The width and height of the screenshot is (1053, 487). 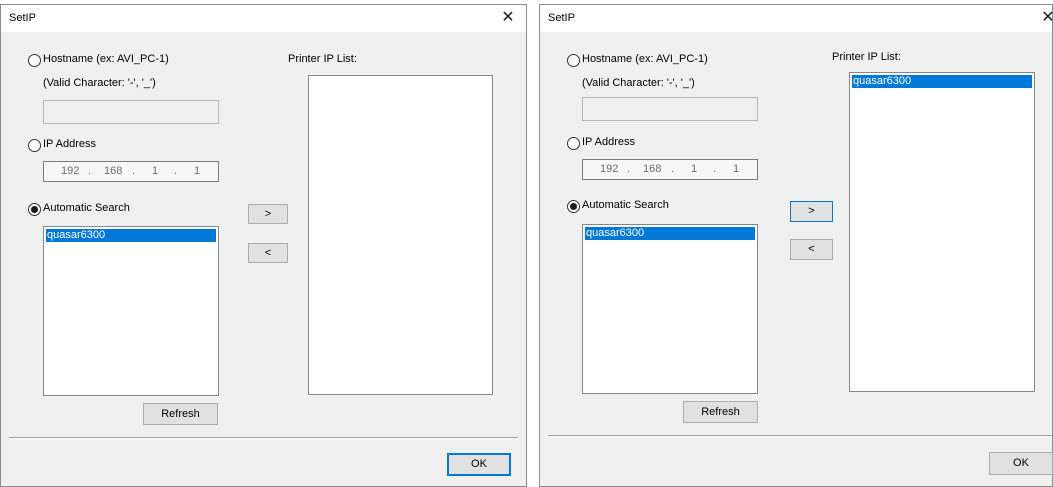 What do you see at coordinates (942, 232) in the screenshot?
I see `printer-ip-list: quasar6300` at bounding box center [942, 232].